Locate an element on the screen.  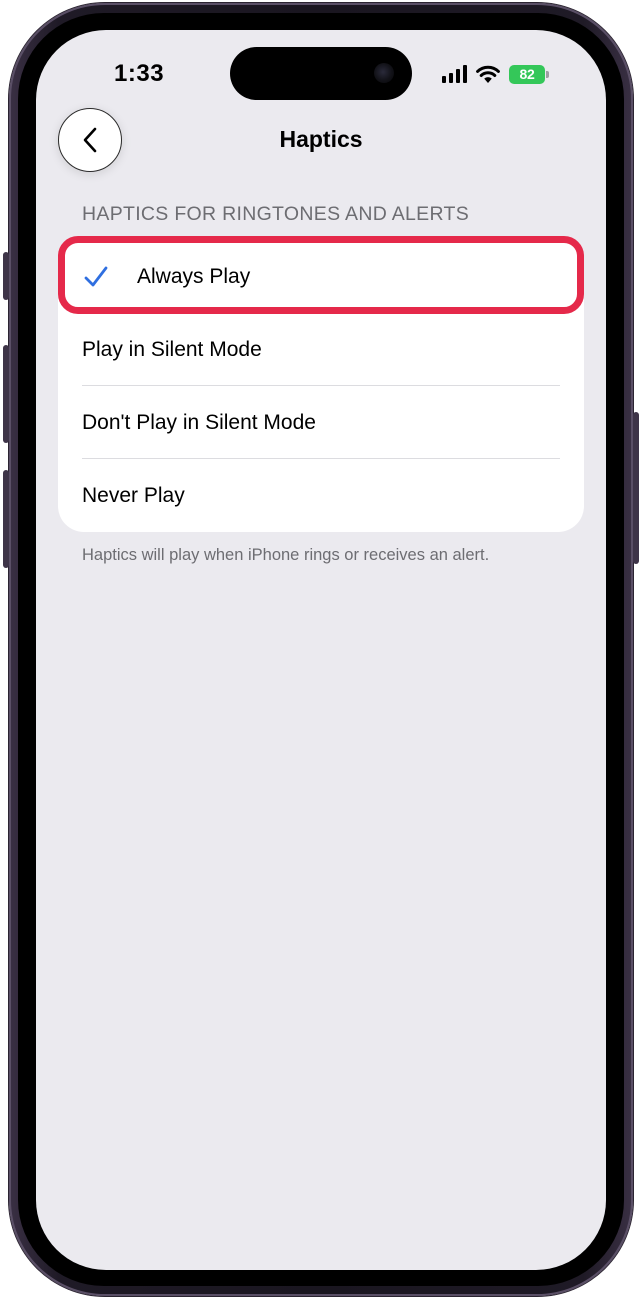
cellular-signal-icon is located at coordinates (454, 74).